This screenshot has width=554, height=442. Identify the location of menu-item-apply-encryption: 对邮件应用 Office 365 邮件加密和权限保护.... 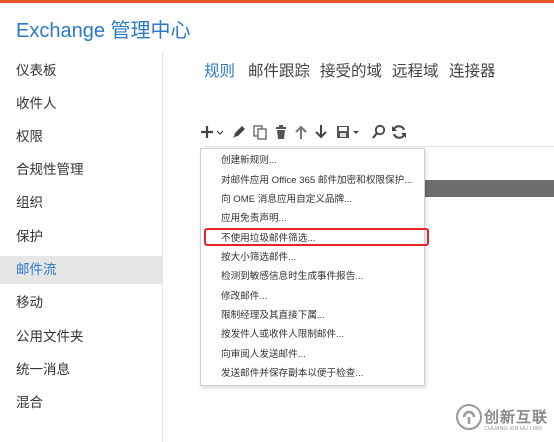
(316, 181).